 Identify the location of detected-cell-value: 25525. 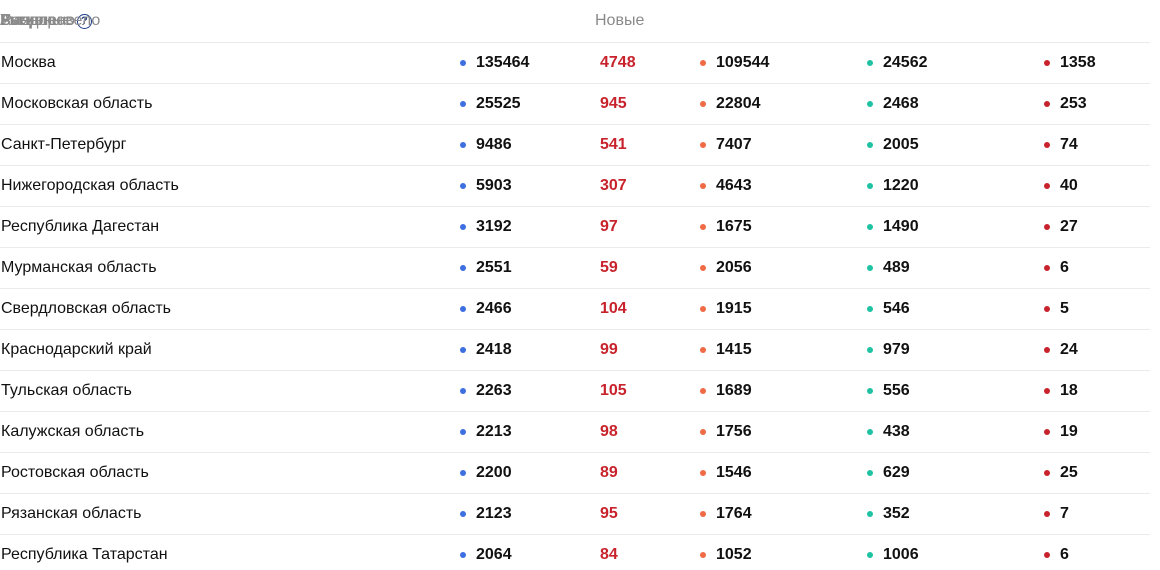
(498, 103).